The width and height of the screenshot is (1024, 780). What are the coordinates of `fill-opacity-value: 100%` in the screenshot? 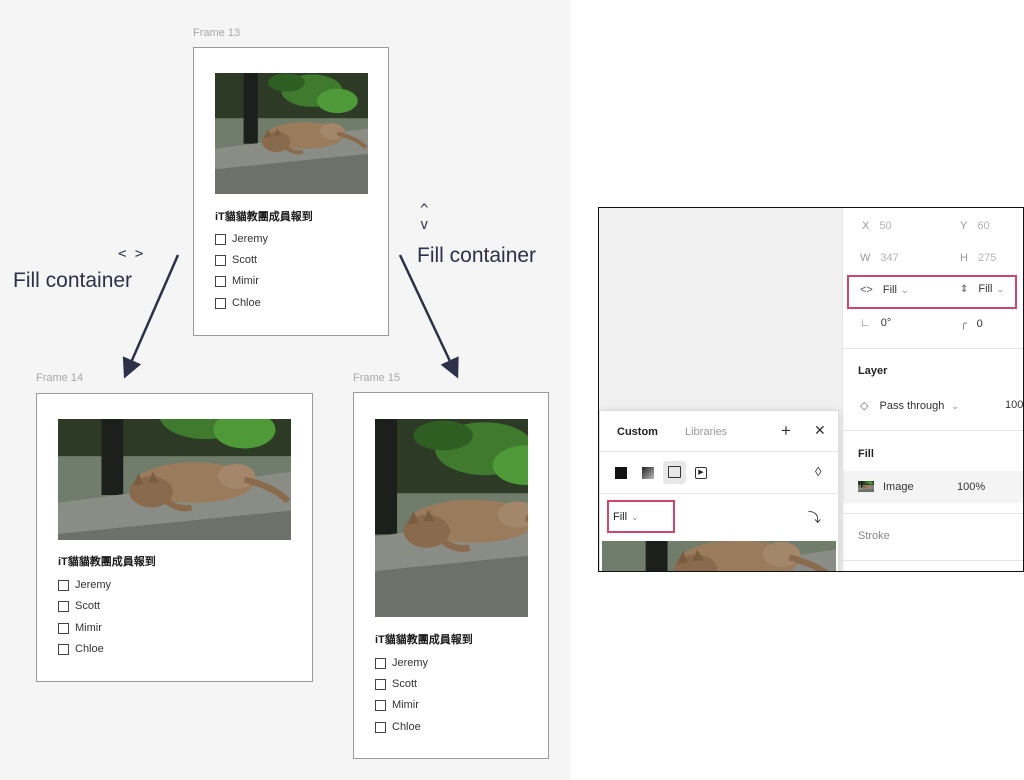 It's located at (971, 487).